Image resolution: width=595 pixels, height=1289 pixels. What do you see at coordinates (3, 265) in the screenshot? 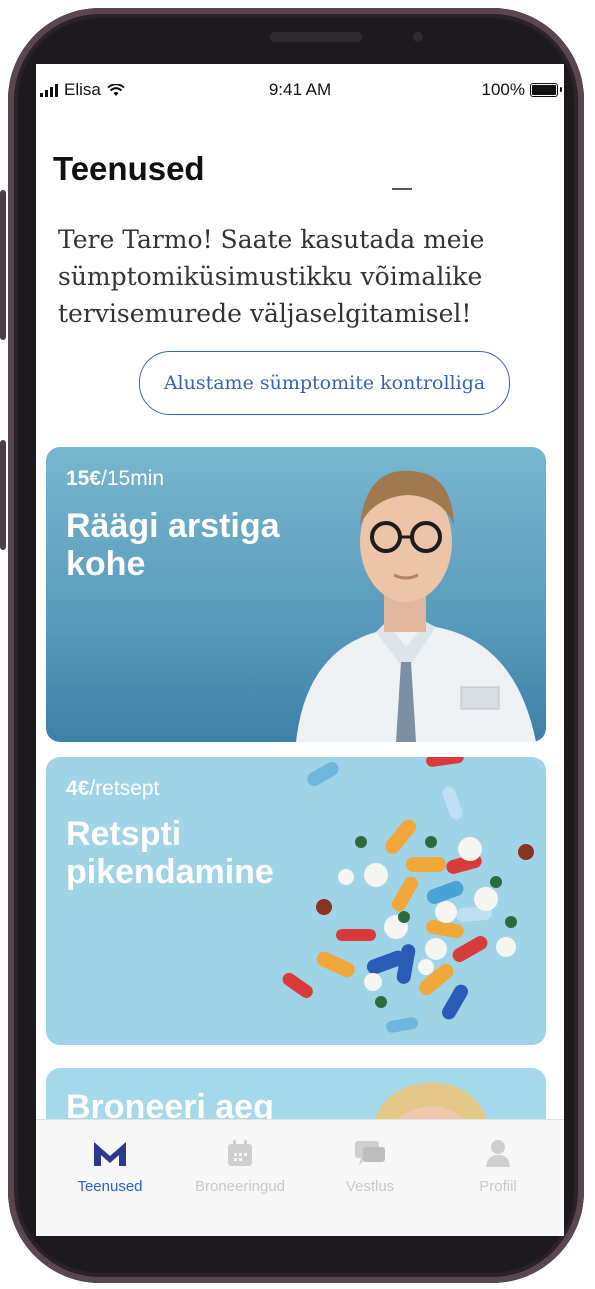
I see `volume-button` at bounding box center [3, 265].